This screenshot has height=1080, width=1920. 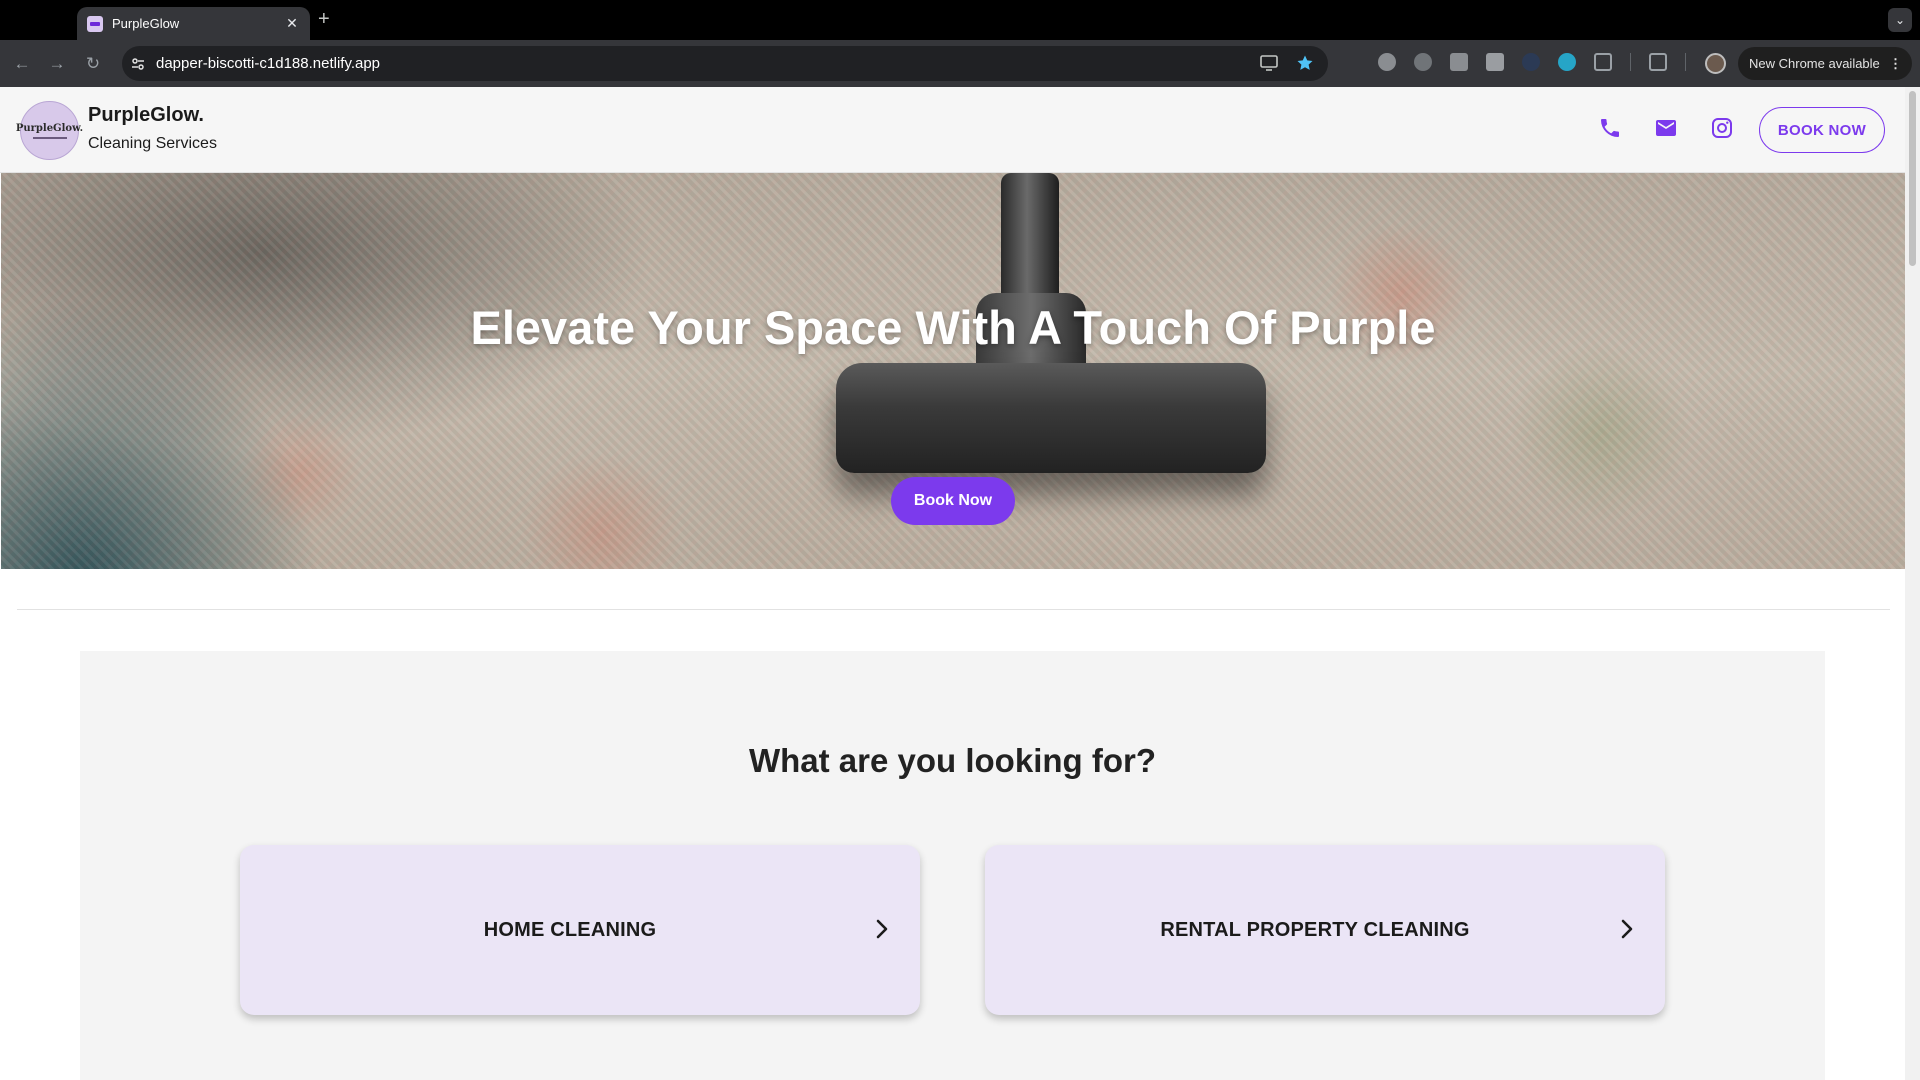 I want to click on brand-tagline: Cleaning Services, so click(x=152, y=143).